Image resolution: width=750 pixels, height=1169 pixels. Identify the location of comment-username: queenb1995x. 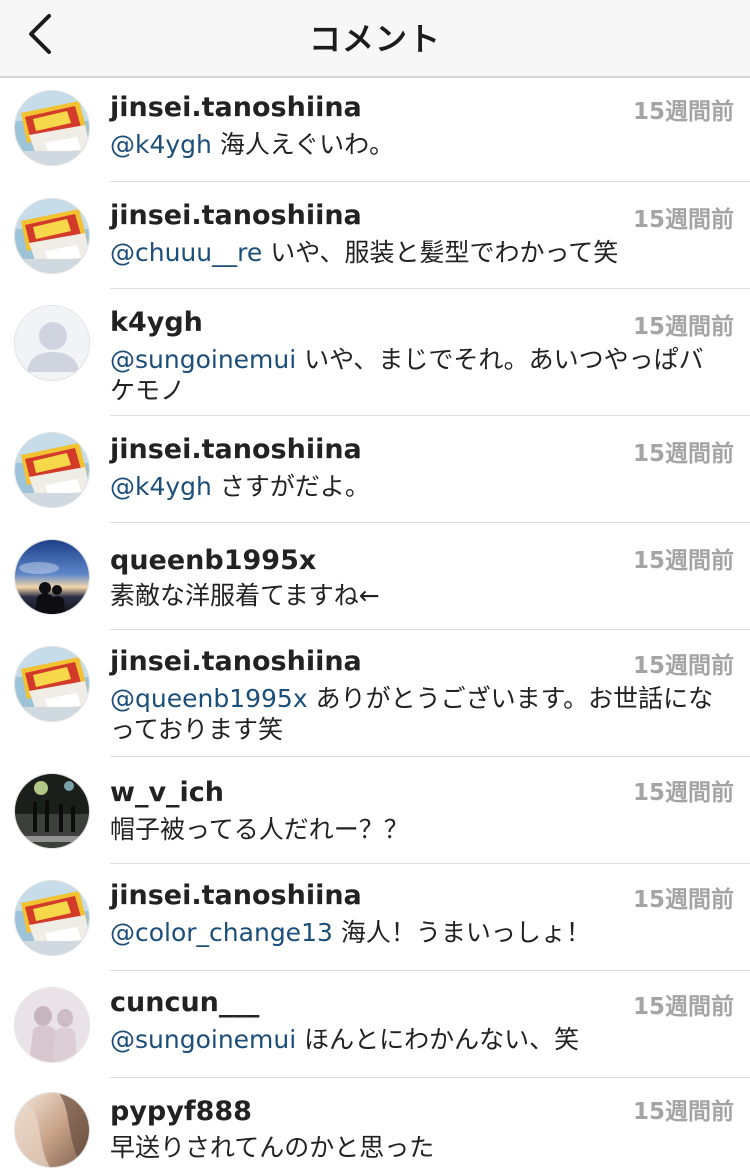
(213, 560).